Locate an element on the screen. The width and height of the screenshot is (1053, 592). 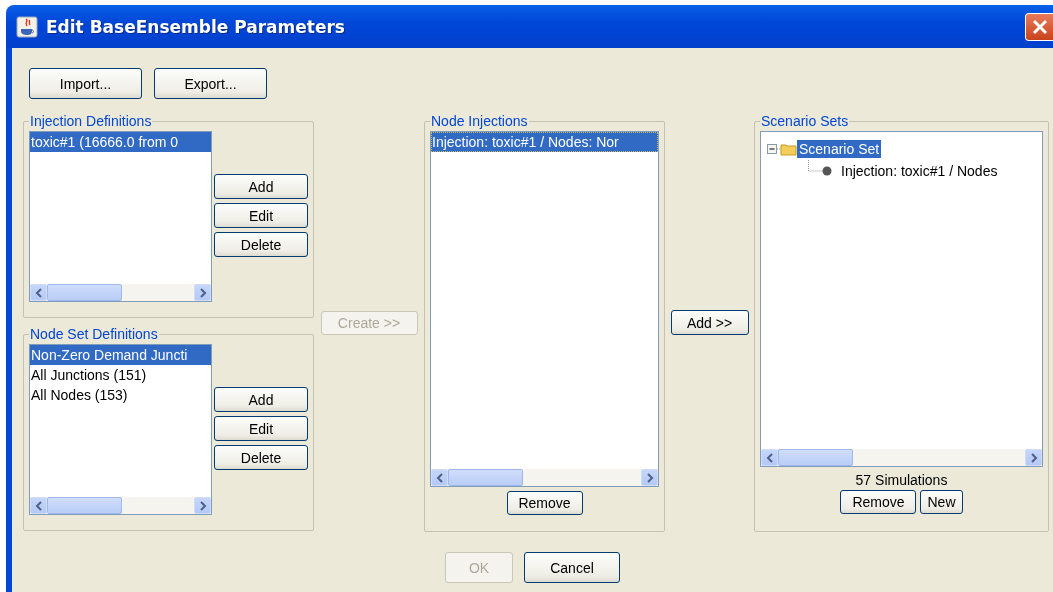
group-title: Injection Definitions is located at coordinates (91, 121).